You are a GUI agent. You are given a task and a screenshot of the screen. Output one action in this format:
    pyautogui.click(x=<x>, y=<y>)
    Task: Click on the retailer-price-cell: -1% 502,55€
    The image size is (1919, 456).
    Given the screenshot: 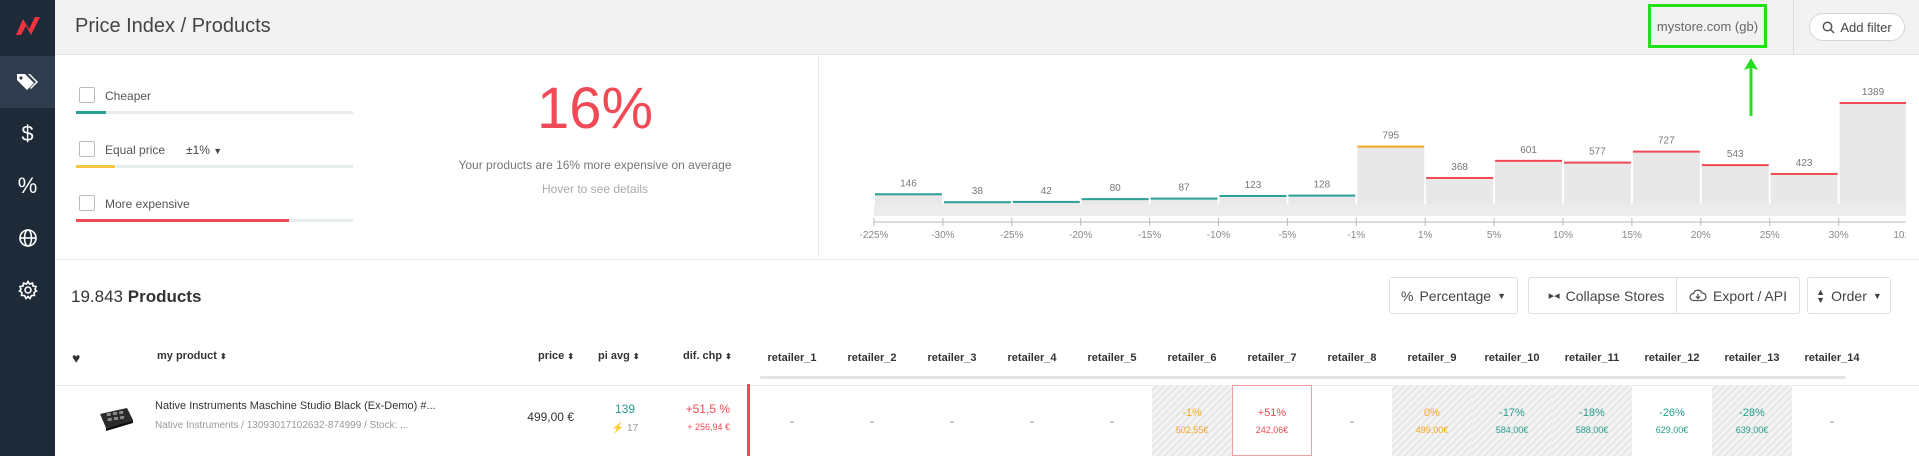 What is the action you would take?
    pyautogui.click(x=1192, y=420)
    